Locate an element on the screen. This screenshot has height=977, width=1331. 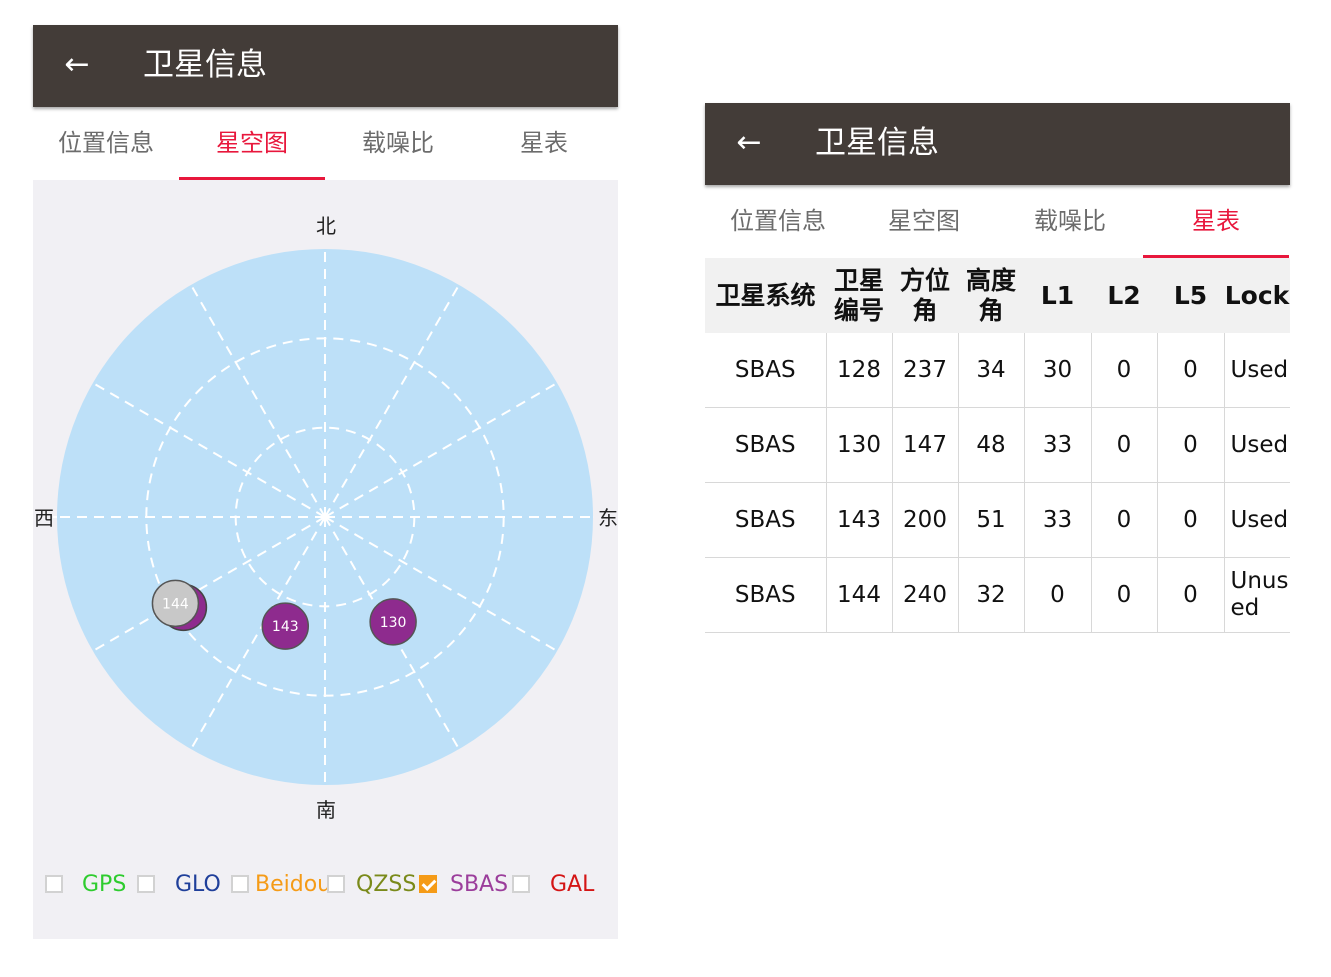
cell-sat-id: 144 is located at coordinates (858, 595).